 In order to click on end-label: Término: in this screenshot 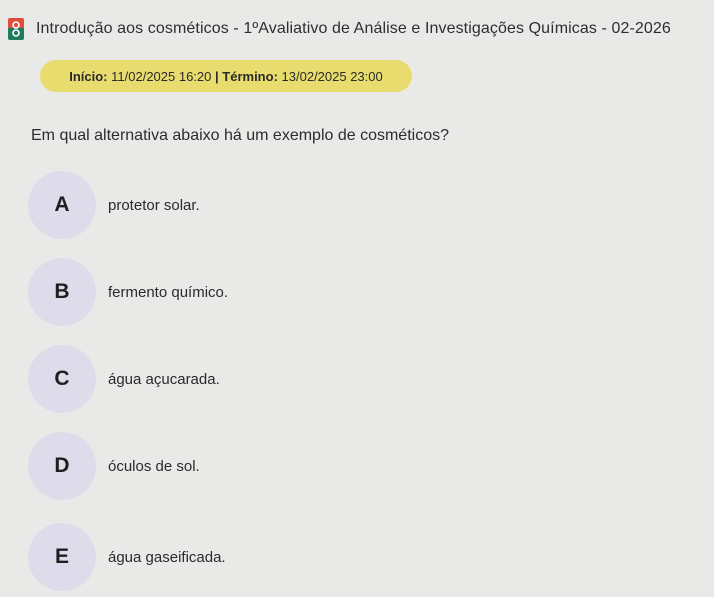, I will do `click(250, 76)`.